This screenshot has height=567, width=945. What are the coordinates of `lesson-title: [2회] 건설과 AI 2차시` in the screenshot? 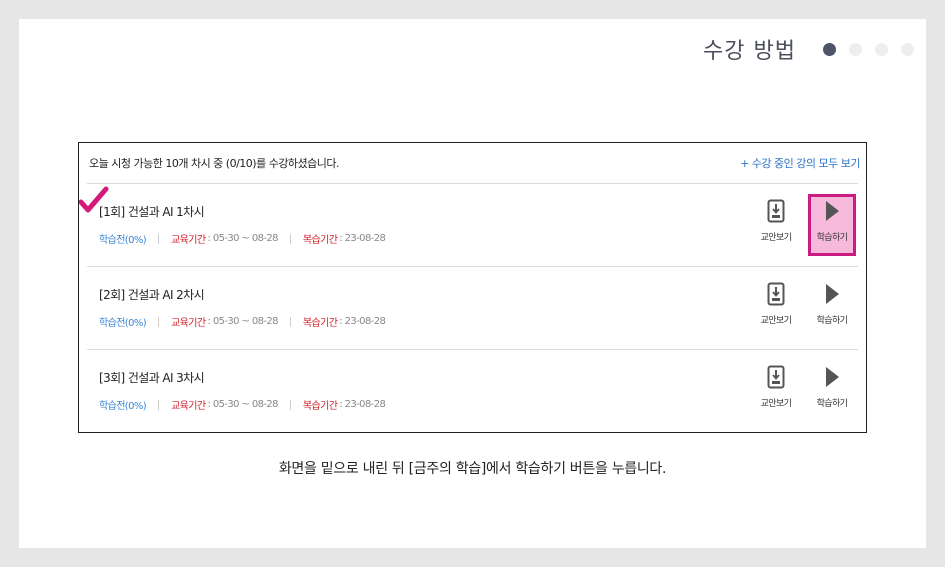 It's located at (152, 294).